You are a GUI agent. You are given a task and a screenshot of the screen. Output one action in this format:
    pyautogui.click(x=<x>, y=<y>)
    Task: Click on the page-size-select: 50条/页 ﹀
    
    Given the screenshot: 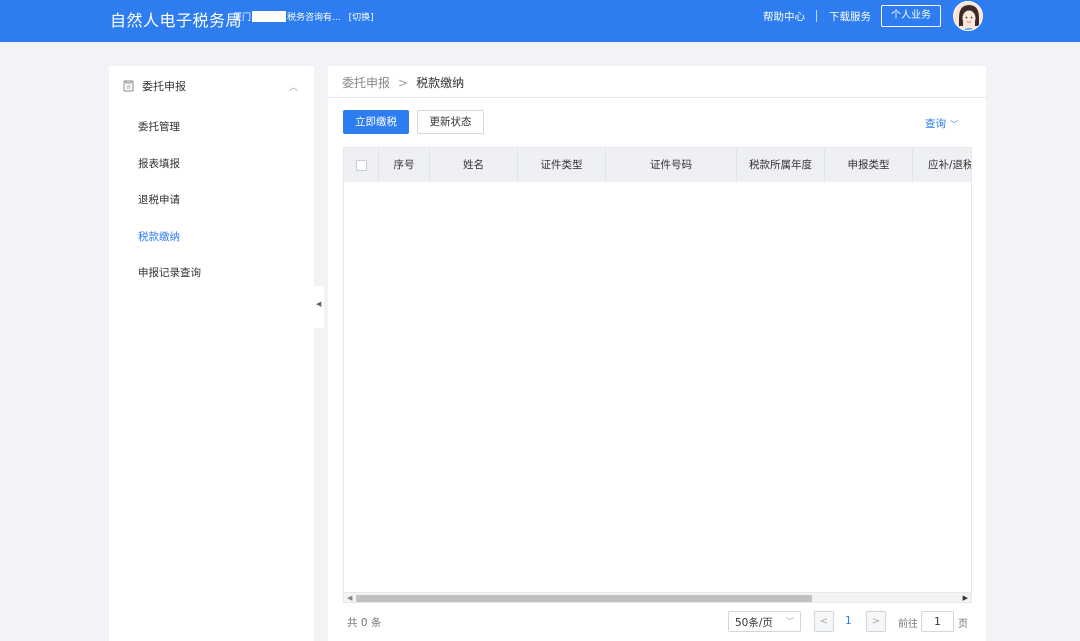 What is the action you would take?
    pyautogui.click(x=764, y=621)
    